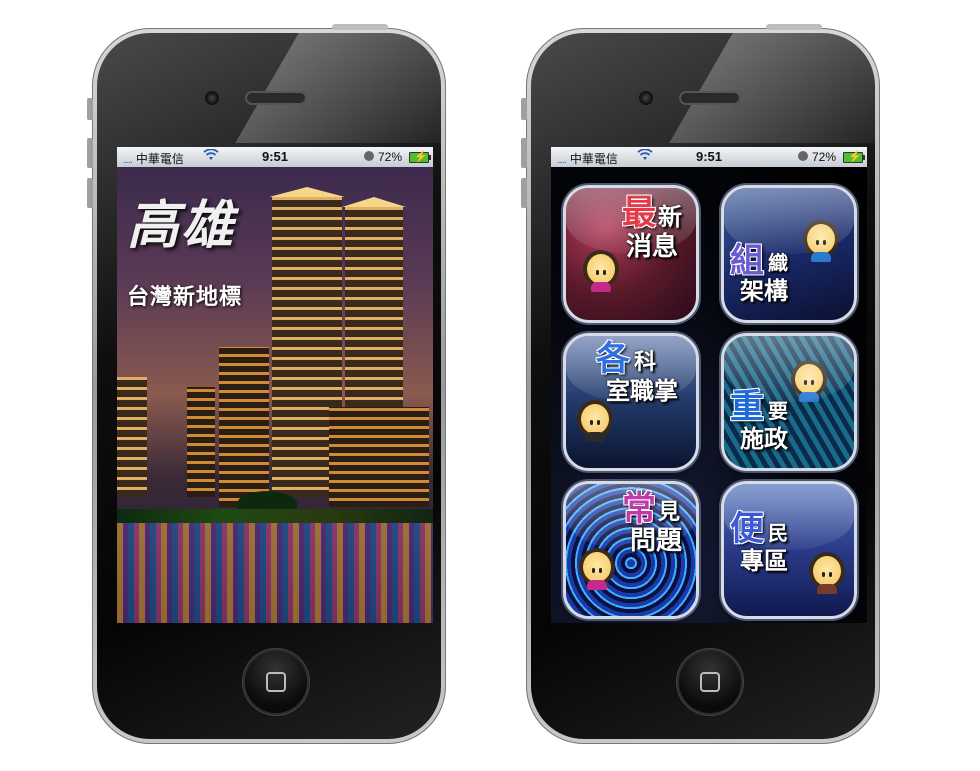 Image resolution: width=980 pixels, height=771 pixels. Describe the element at coordinates (613, 359) in the screenshot. I see `tile-big-char: 各` at that location.